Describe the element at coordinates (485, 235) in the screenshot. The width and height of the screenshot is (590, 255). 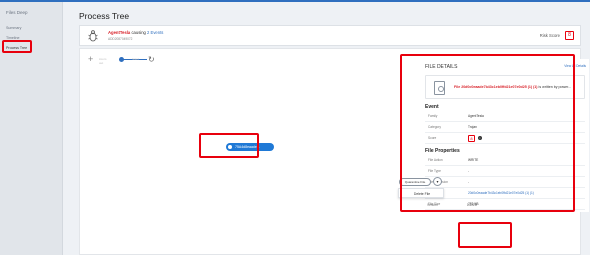
I see `highlight-box-actions` at that location.